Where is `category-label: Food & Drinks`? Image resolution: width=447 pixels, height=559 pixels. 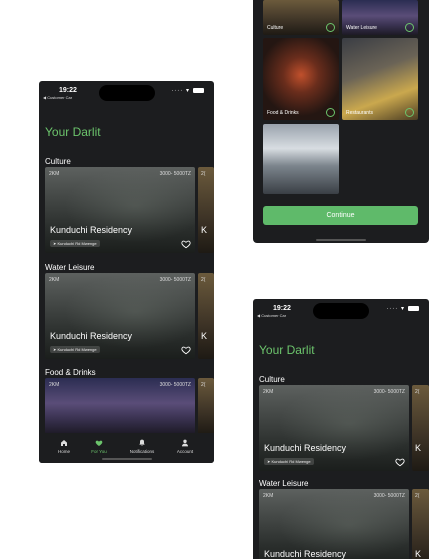
category-label: Food & Drinks is located at coordinates (283, 113).